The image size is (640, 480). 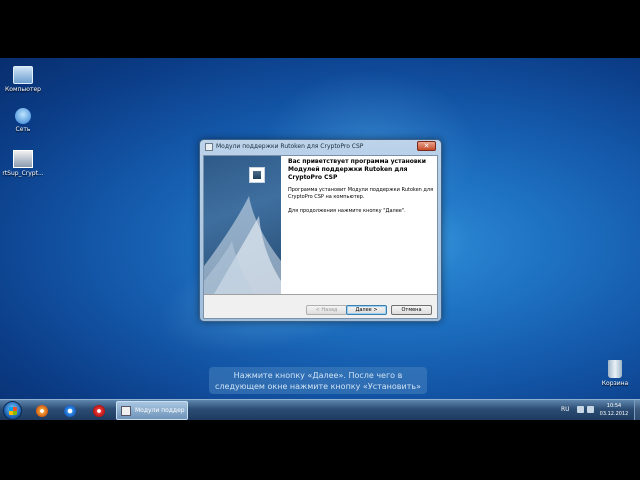 What do you see at coordinates (580, 409) in the screenshot?
I see `tray-expand-icon` at bounding box center [580, 409].